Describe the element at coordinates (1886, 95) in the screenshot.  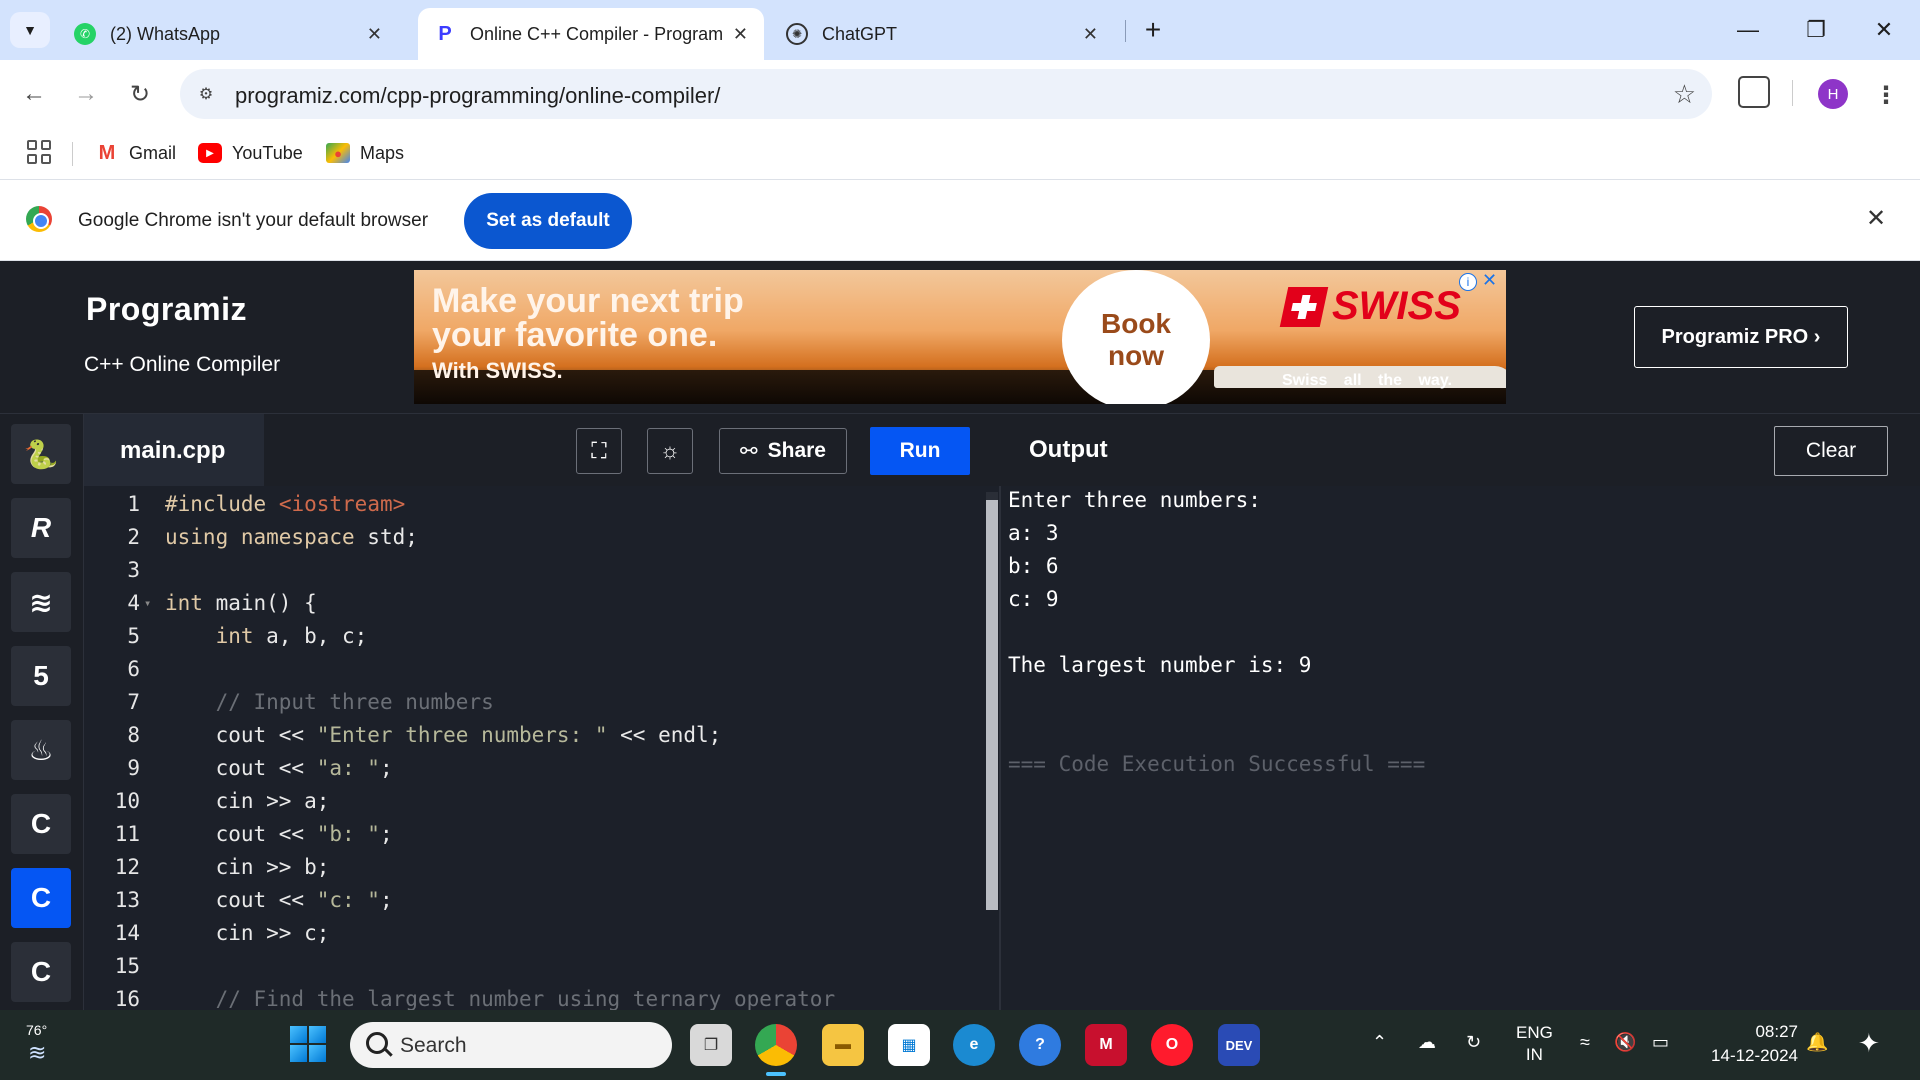
I see `menu-kebab-icon: ⋮` at that location.